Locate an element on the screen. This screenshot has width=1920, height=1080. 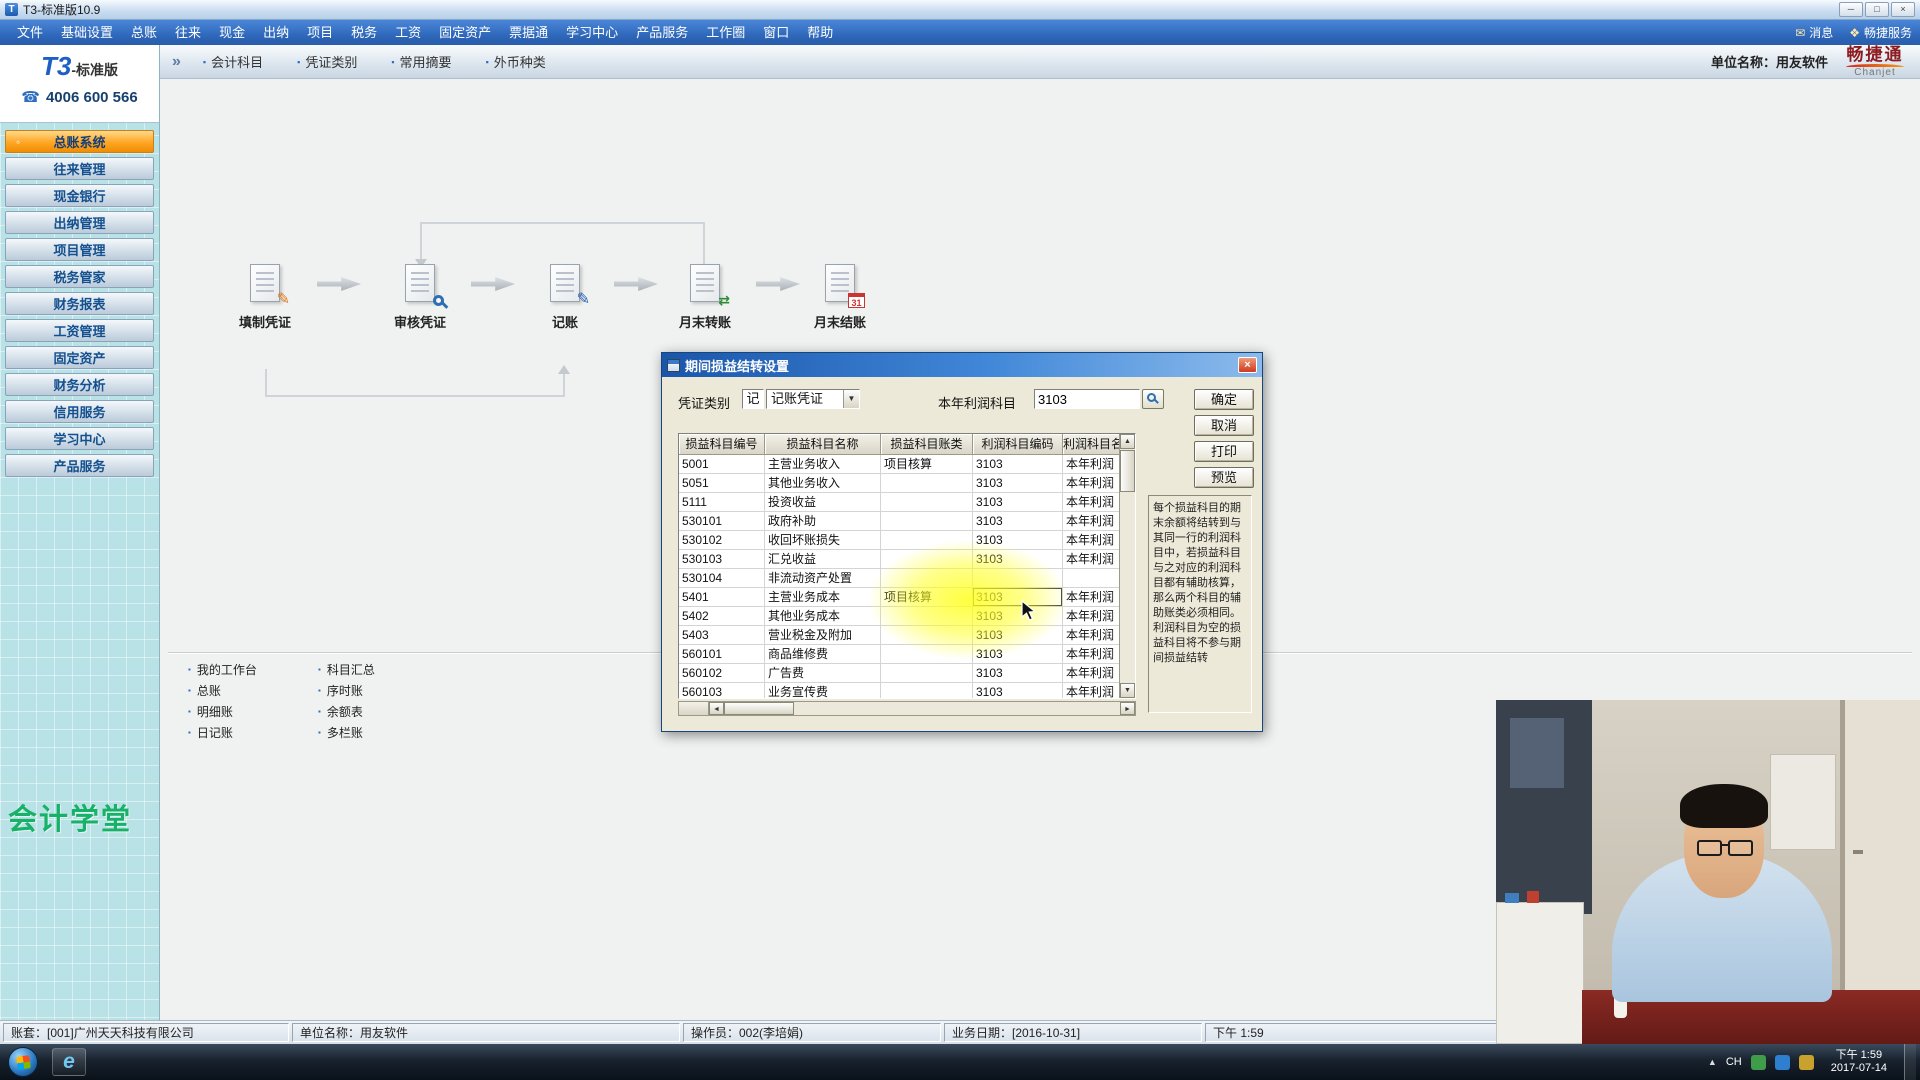
sidebar-item-products: 产品服务 is located at coordinates (79, 465).